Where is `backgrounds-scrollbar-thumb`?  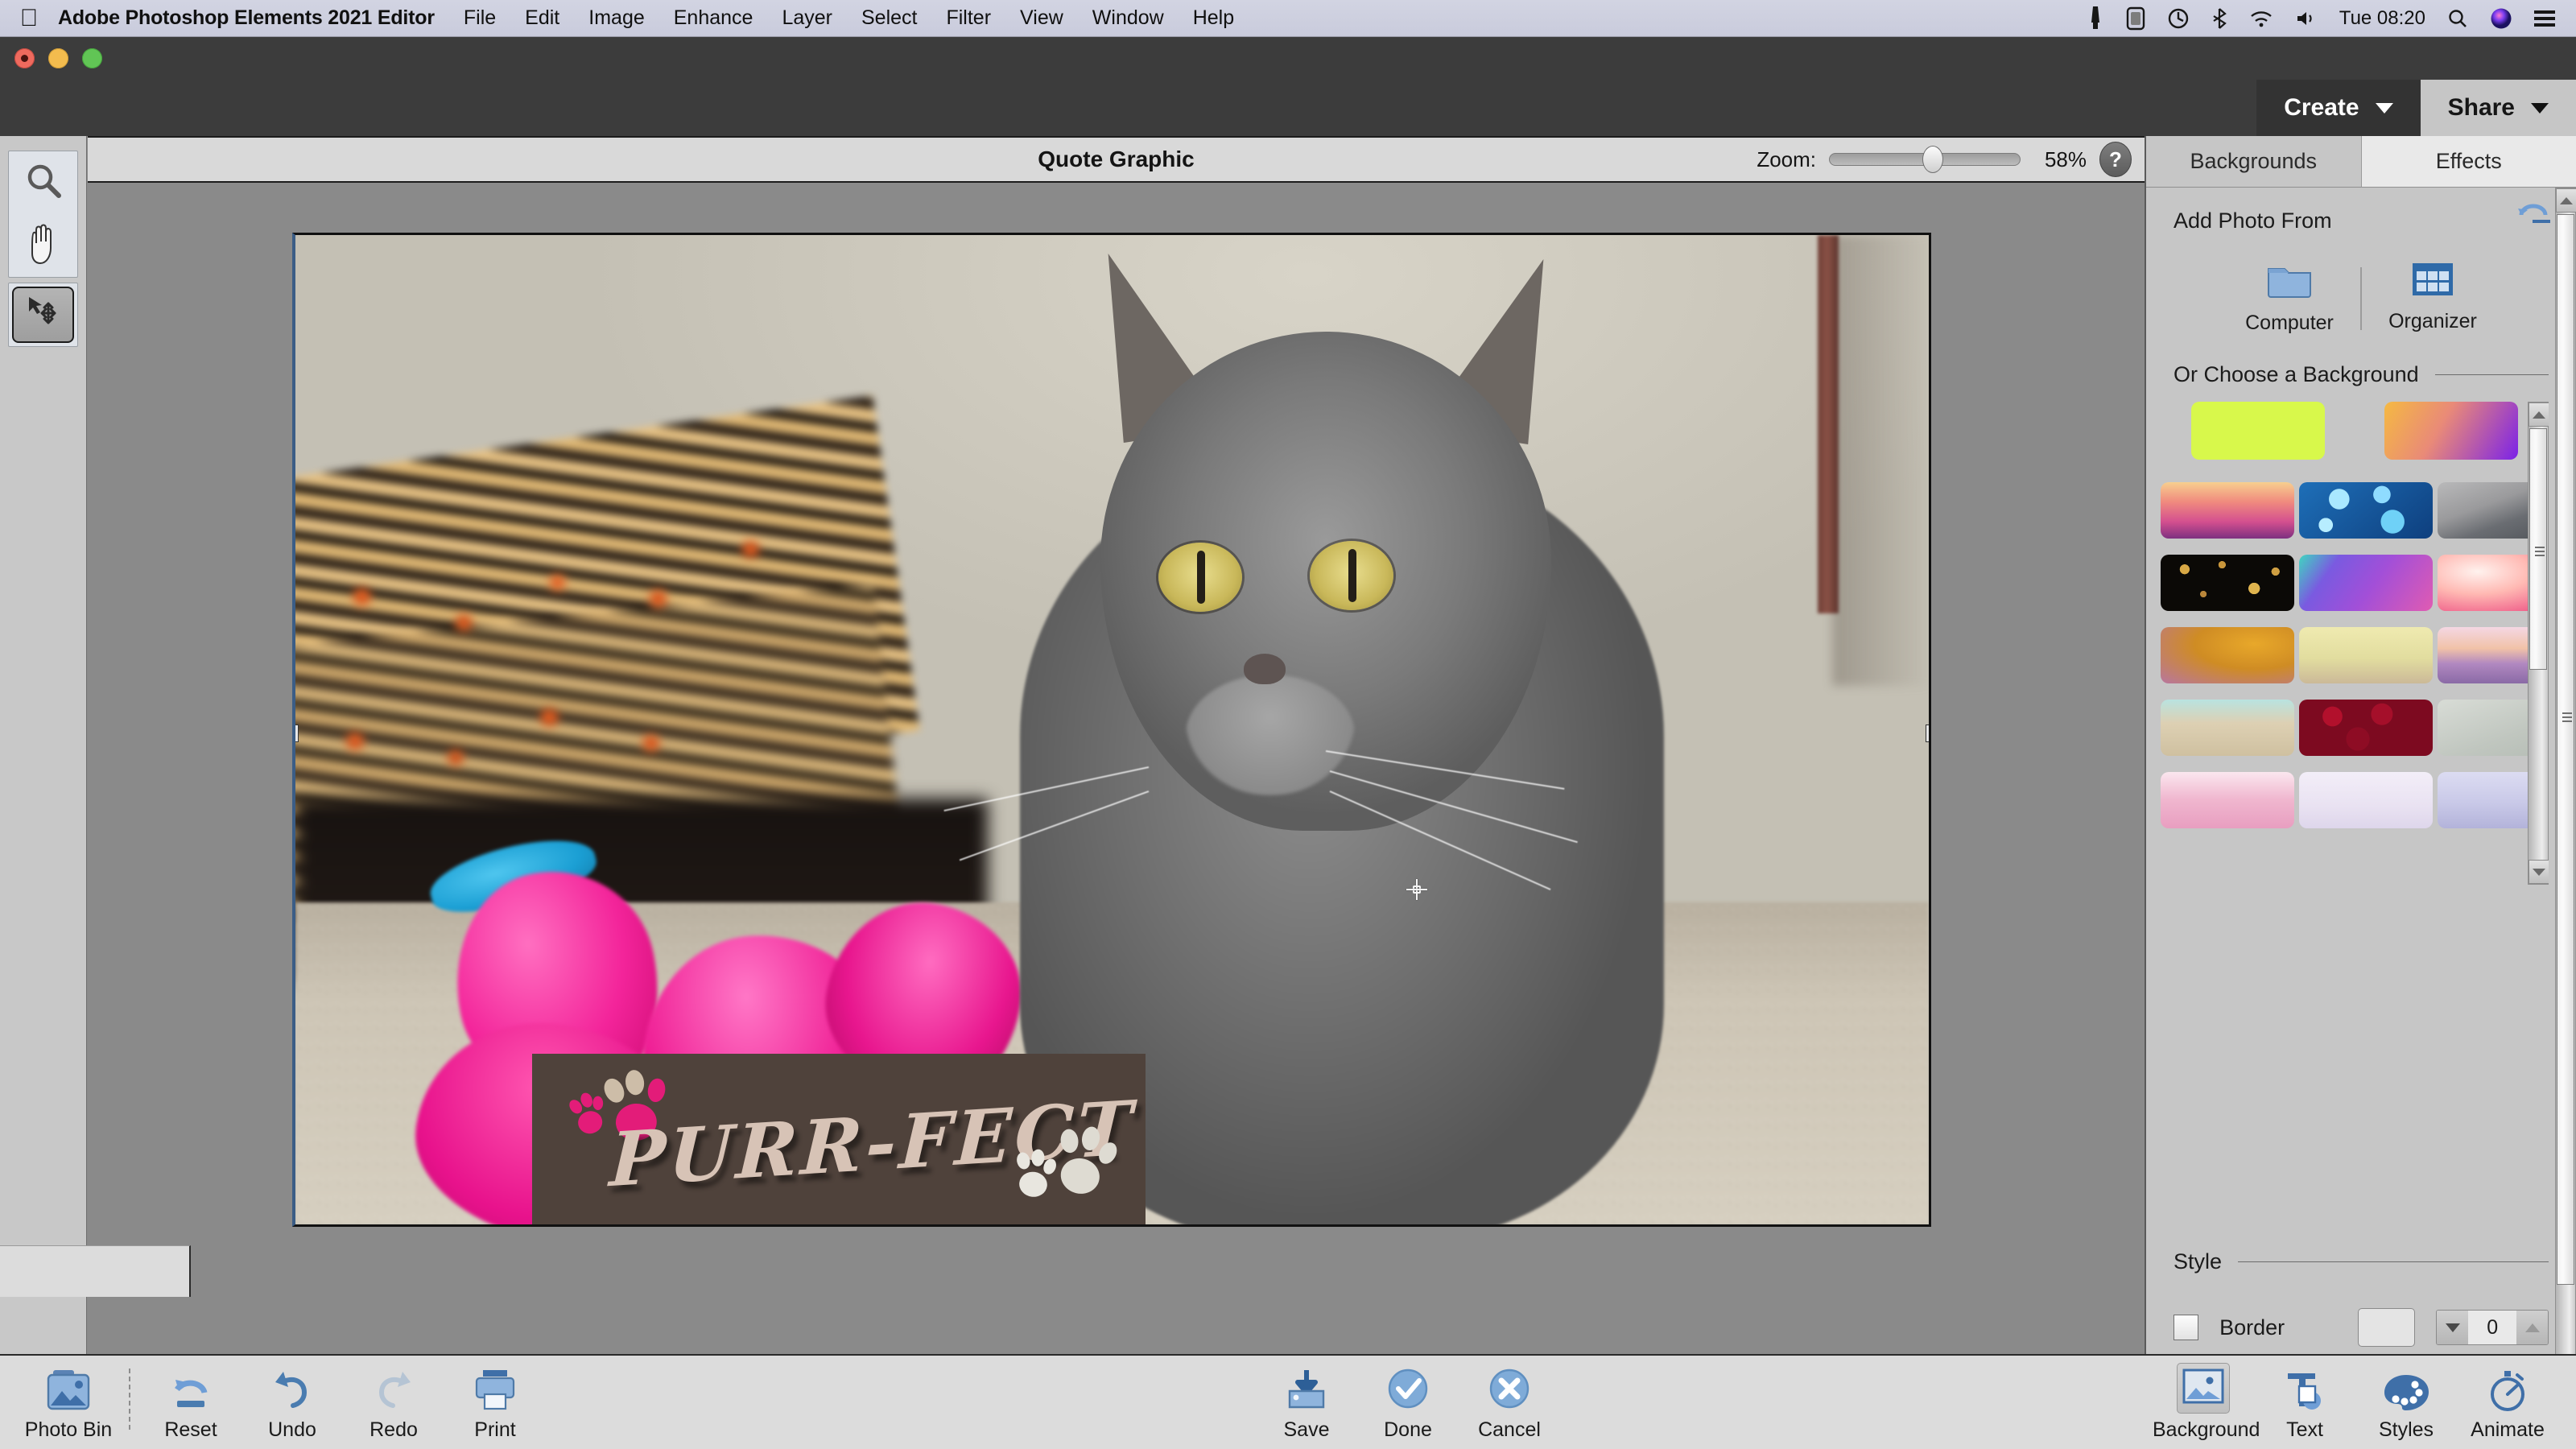
backgrounds-scrollbar-thumb is located at coordinates (2538, 549).